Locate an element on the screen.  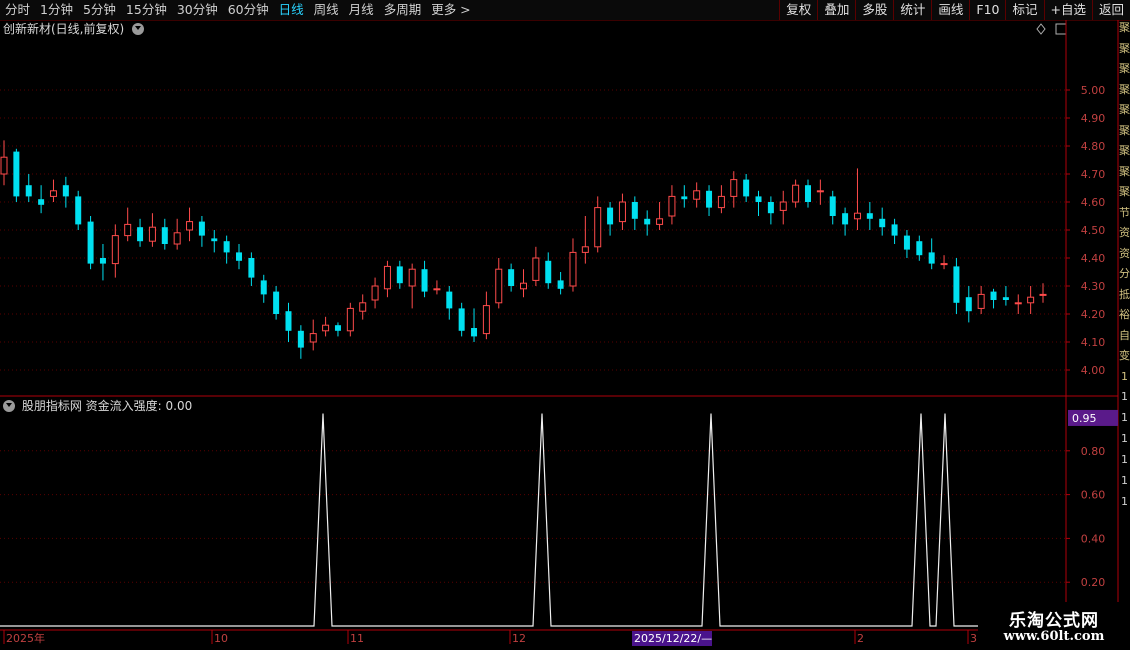
site-logo: 乐淘公式网 www.60lt.com is located at coordinates (1054, 626).